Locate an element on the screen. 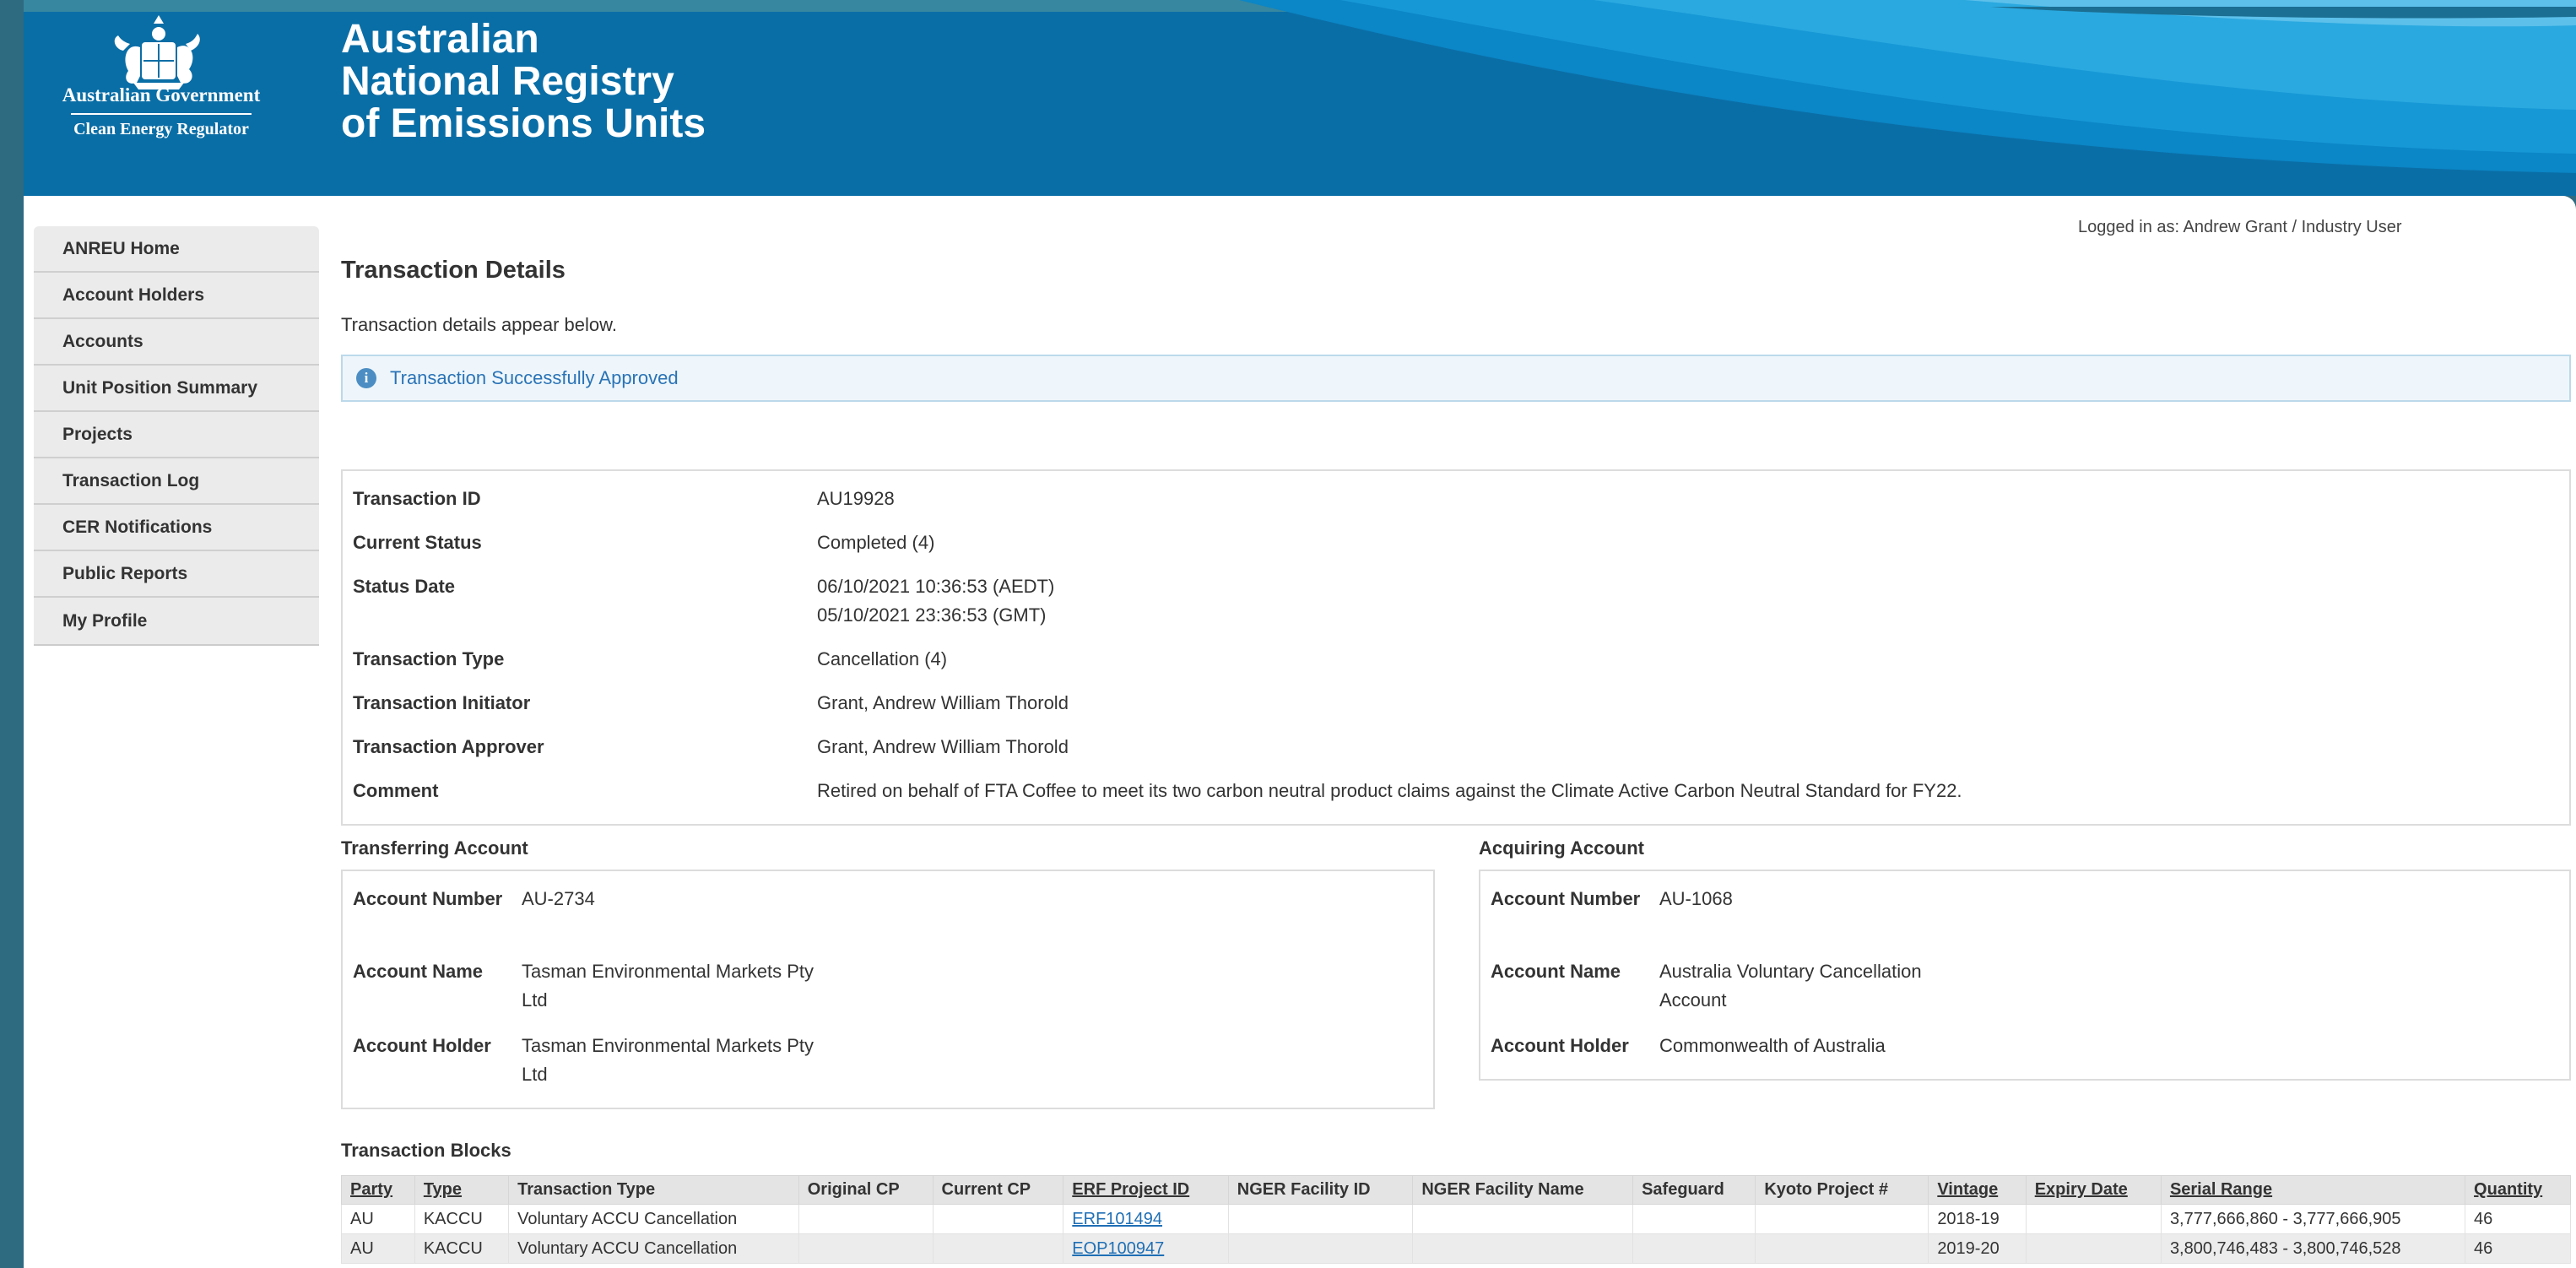 Image resolution: width=2576 pixels, height=1268 pixels. cell-vintage: 2018-19 is located at coordinates (1977, 1219).